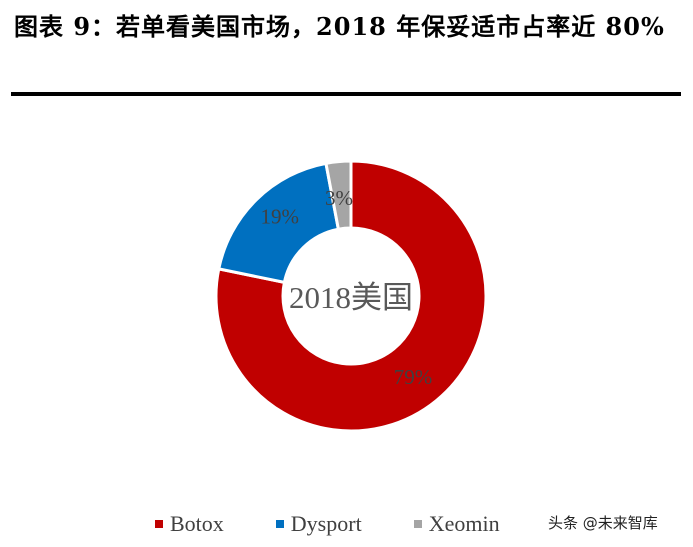 Image resolution: width=693 pixels, height=547 pixels. What do you see at coordinates (279, 524) in the screenshot?
I see `legend-swatch-dysport` at bounding box center [279, 524].